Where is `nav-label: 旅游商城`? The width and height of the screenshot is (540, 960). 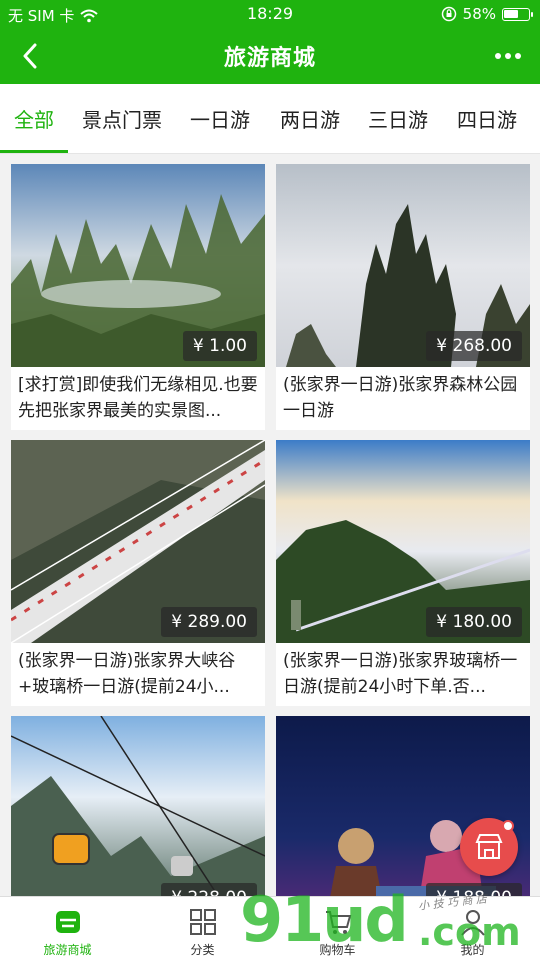
nav-label: 旅游商城 is located at coordinates (67, 950).